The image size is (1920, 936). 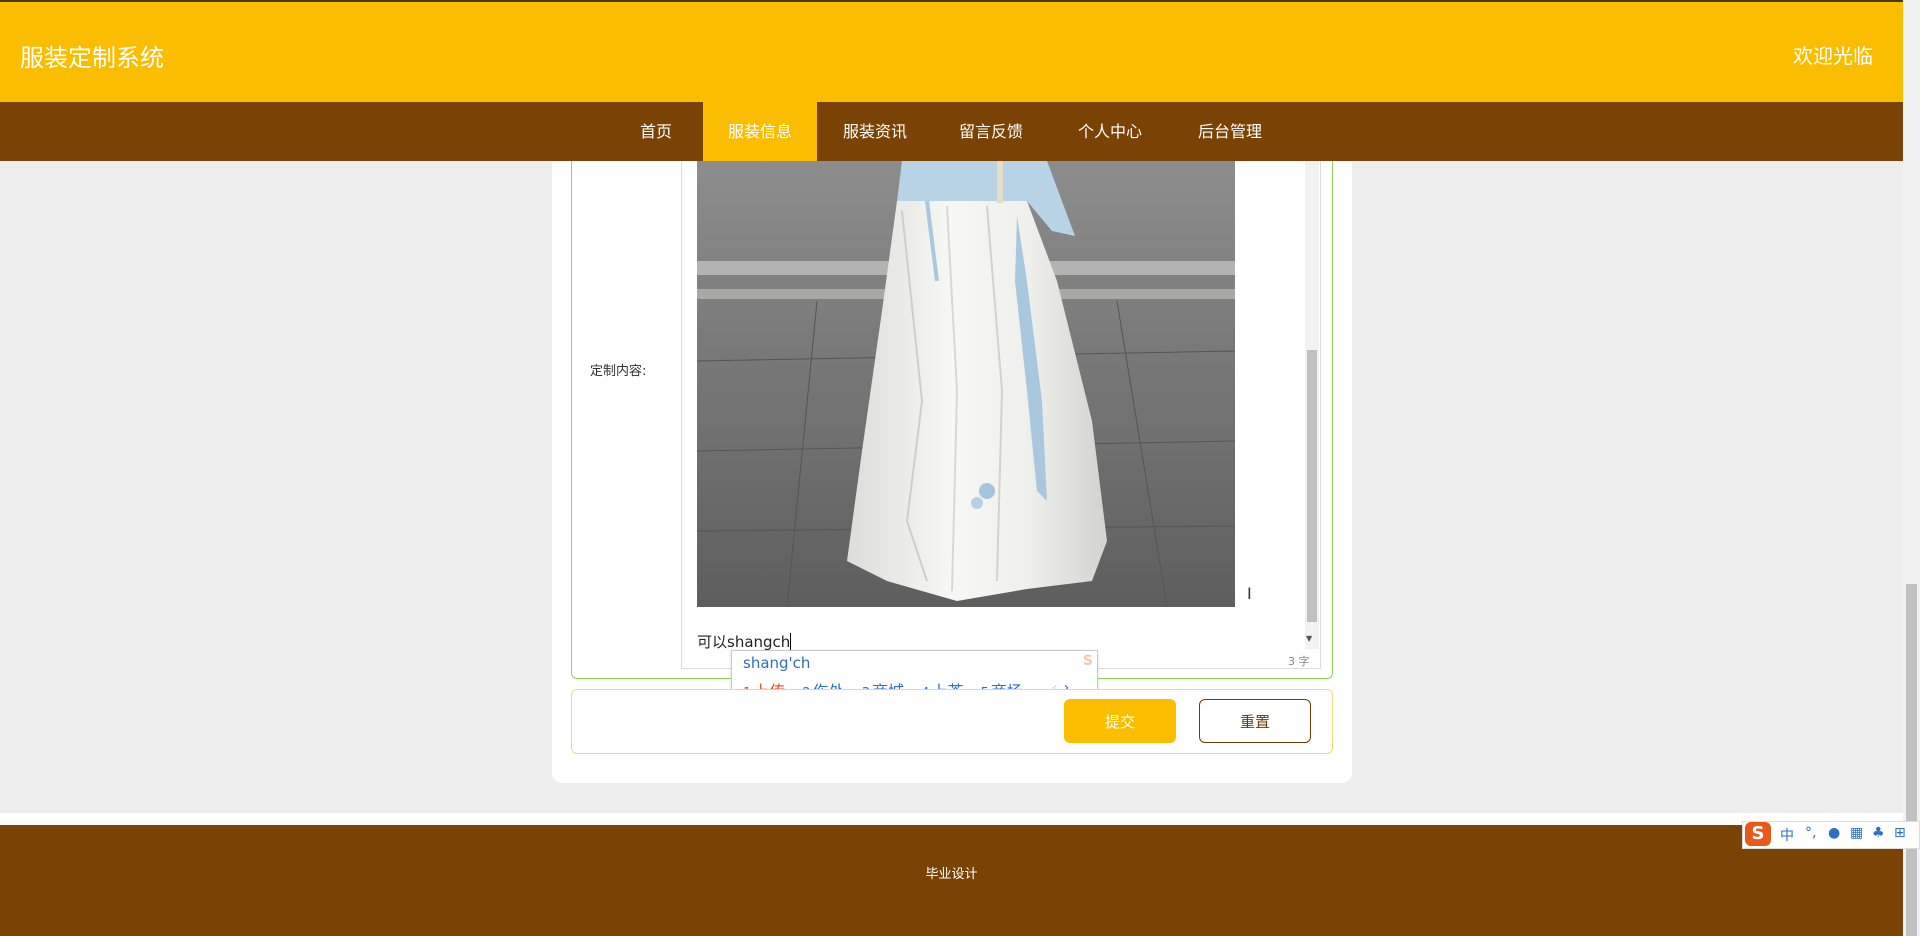 What do you see at coordinates (1856, 833) in the screenshot?
I see `keyboard-icon: ▦` at bounding box center [1856, 833].